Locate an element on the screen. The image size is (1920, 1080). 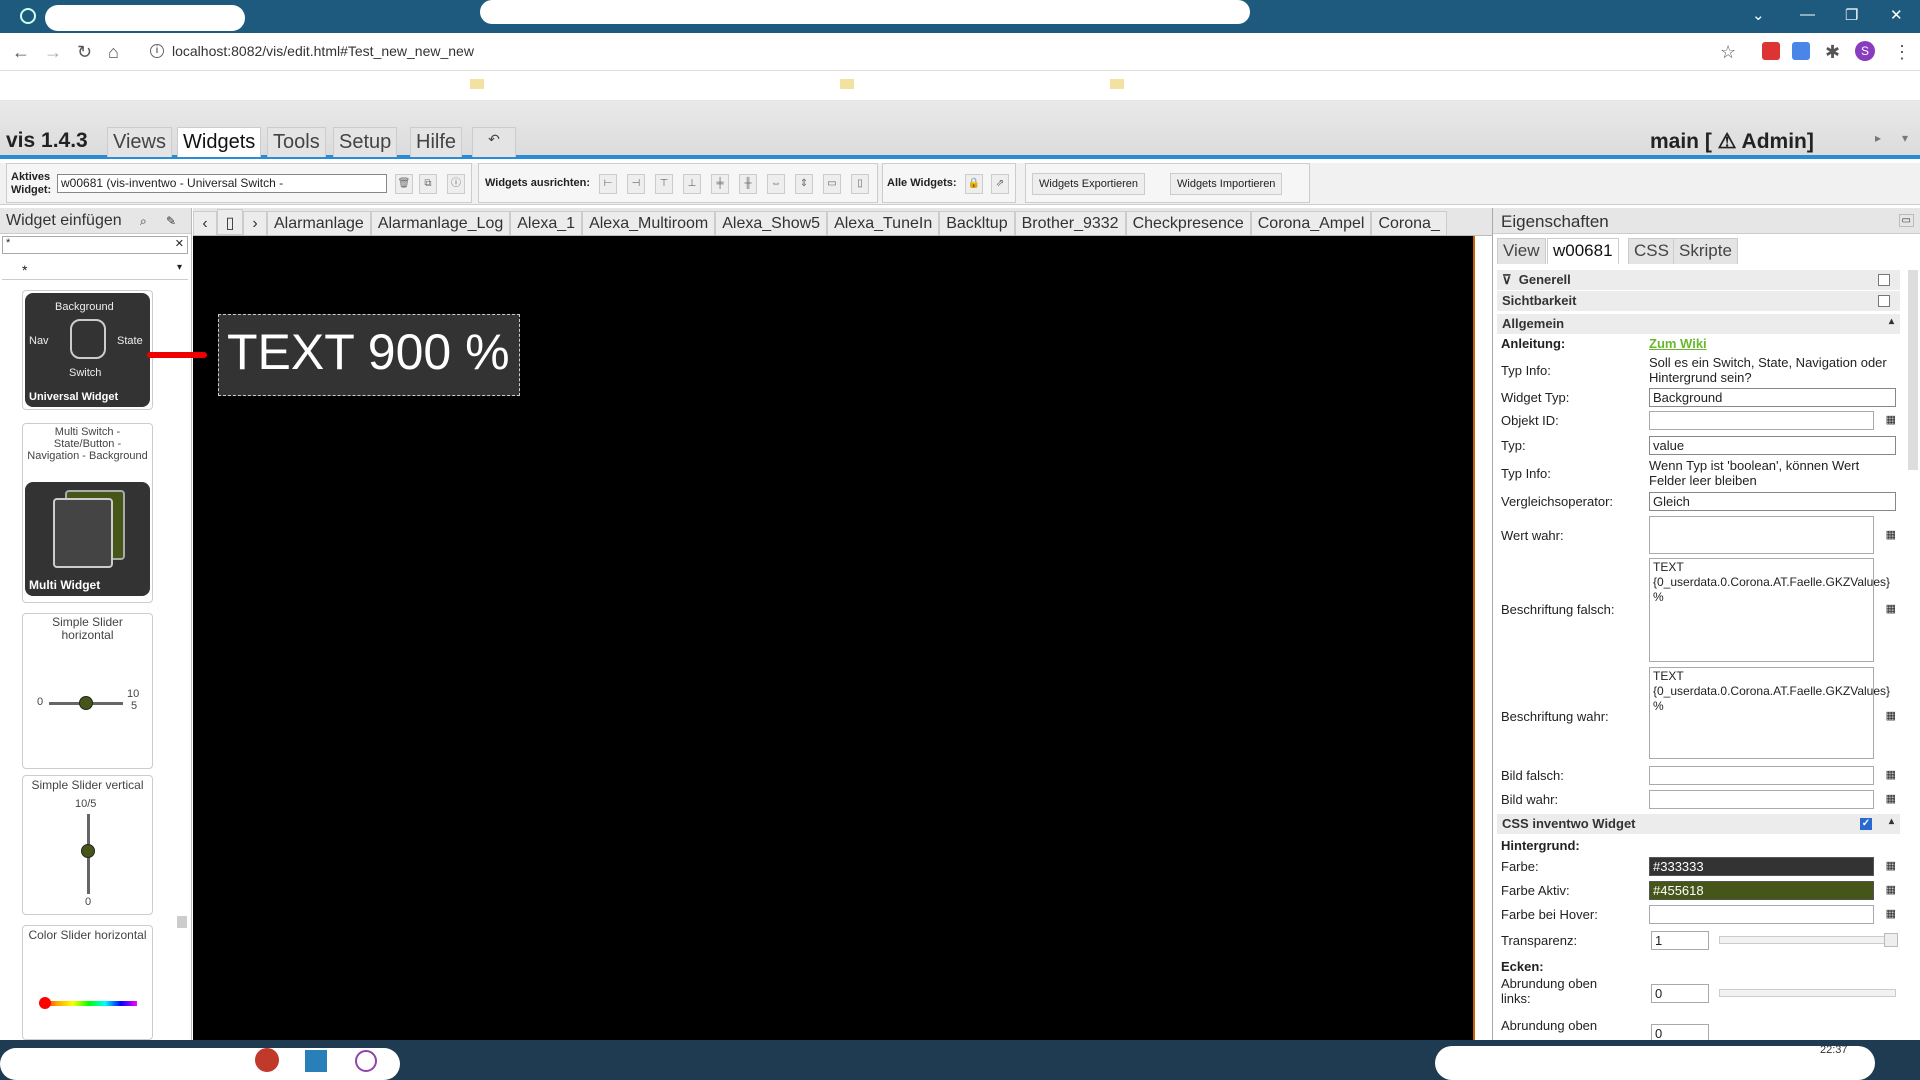
palette-filter-select: * ▾ is located at coordinates (95, 270).